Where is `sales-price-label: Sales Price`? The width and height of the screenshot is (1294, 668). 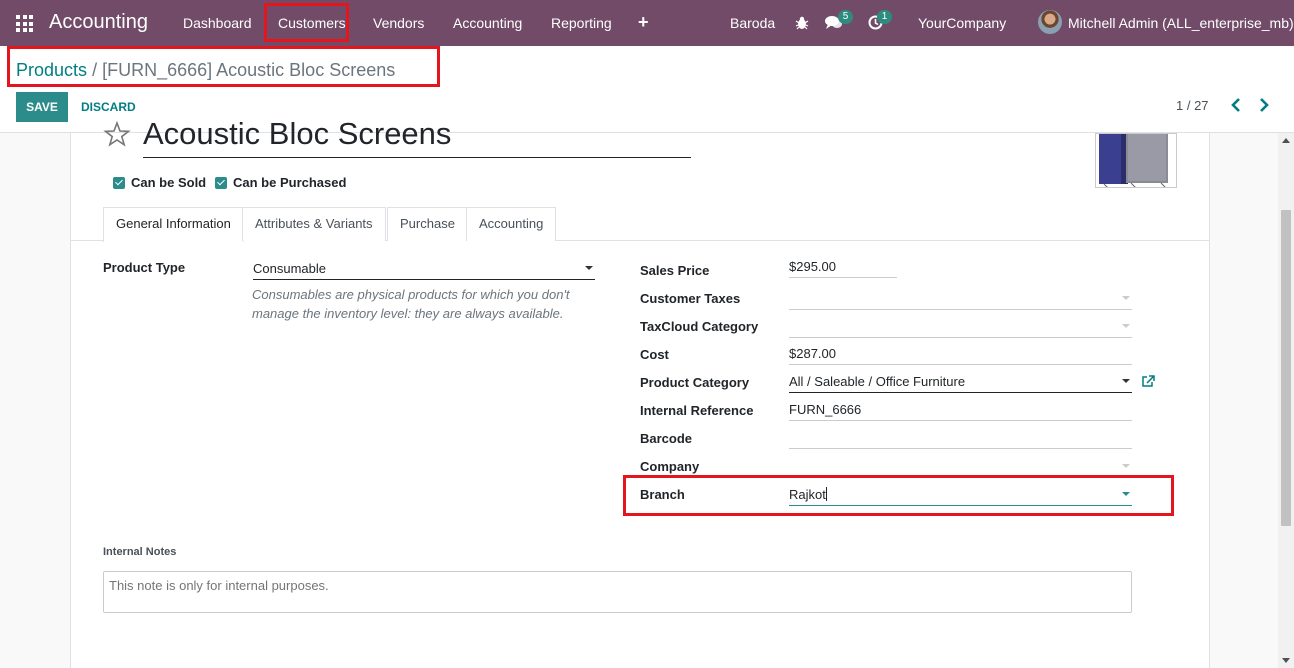 sales-price-label: Sales Price is located at coordinates (675, 270).